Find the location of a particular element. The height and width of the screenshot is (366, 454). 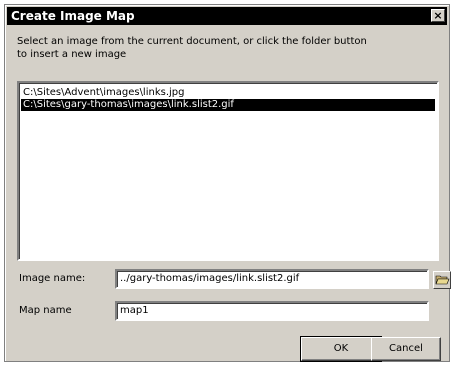

title-bar: Create Image Map × is located at coordinates (227, 16).